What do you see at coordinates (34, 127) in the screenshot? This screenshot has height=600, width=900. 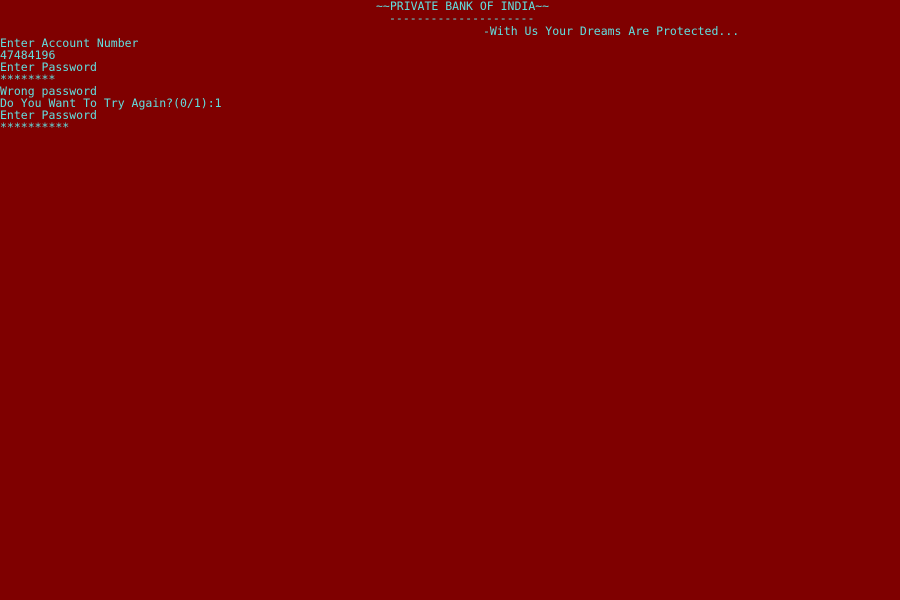 I see `password-input-retry: **********` at bounding box center [34, 127].